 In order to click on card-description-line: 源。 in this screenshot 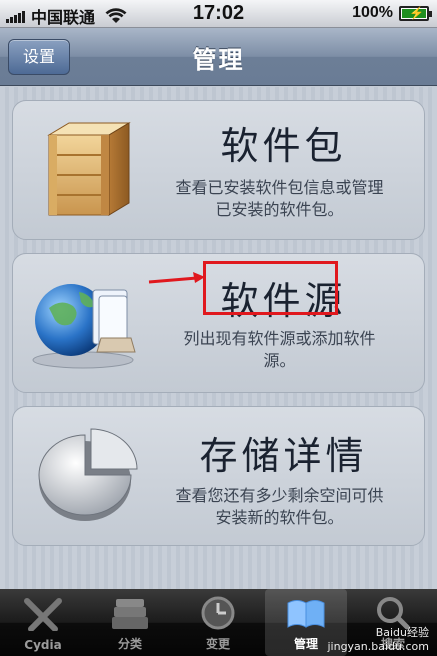, I will do `click(279, 360)`.